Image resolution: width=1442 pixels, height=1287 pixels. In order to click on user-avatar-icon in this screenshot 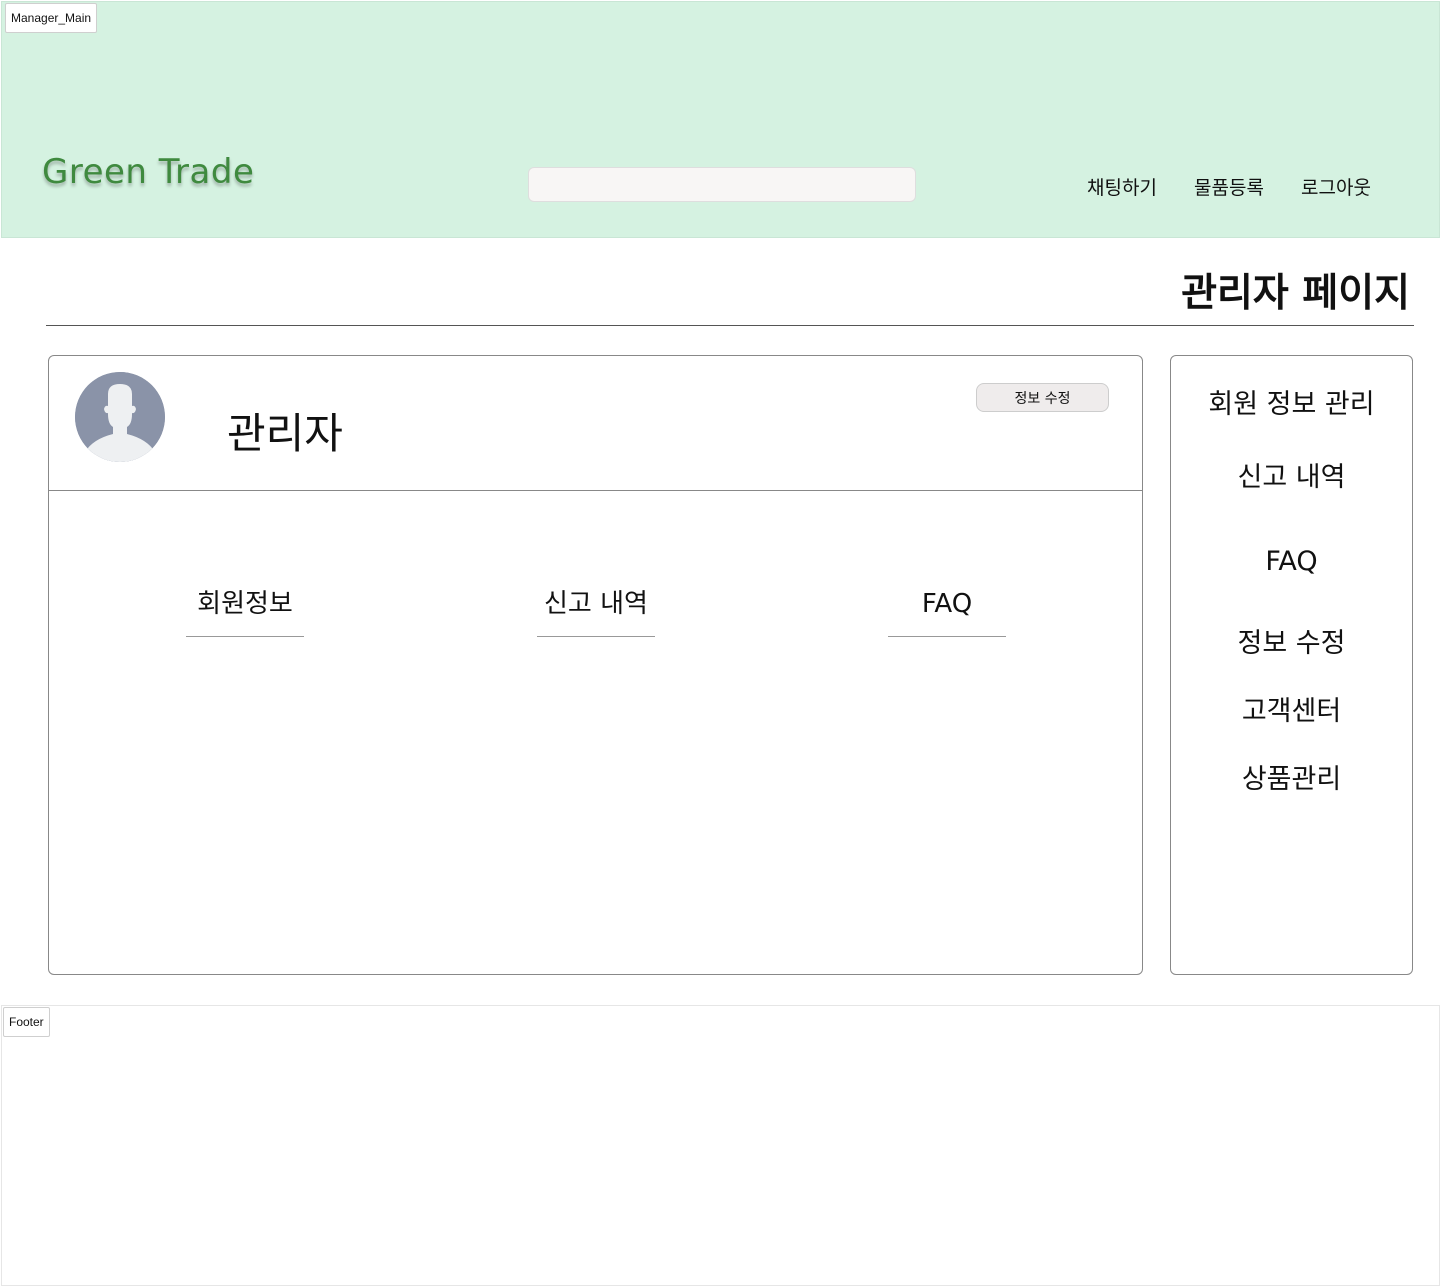, I will do `click(120, 417)`.